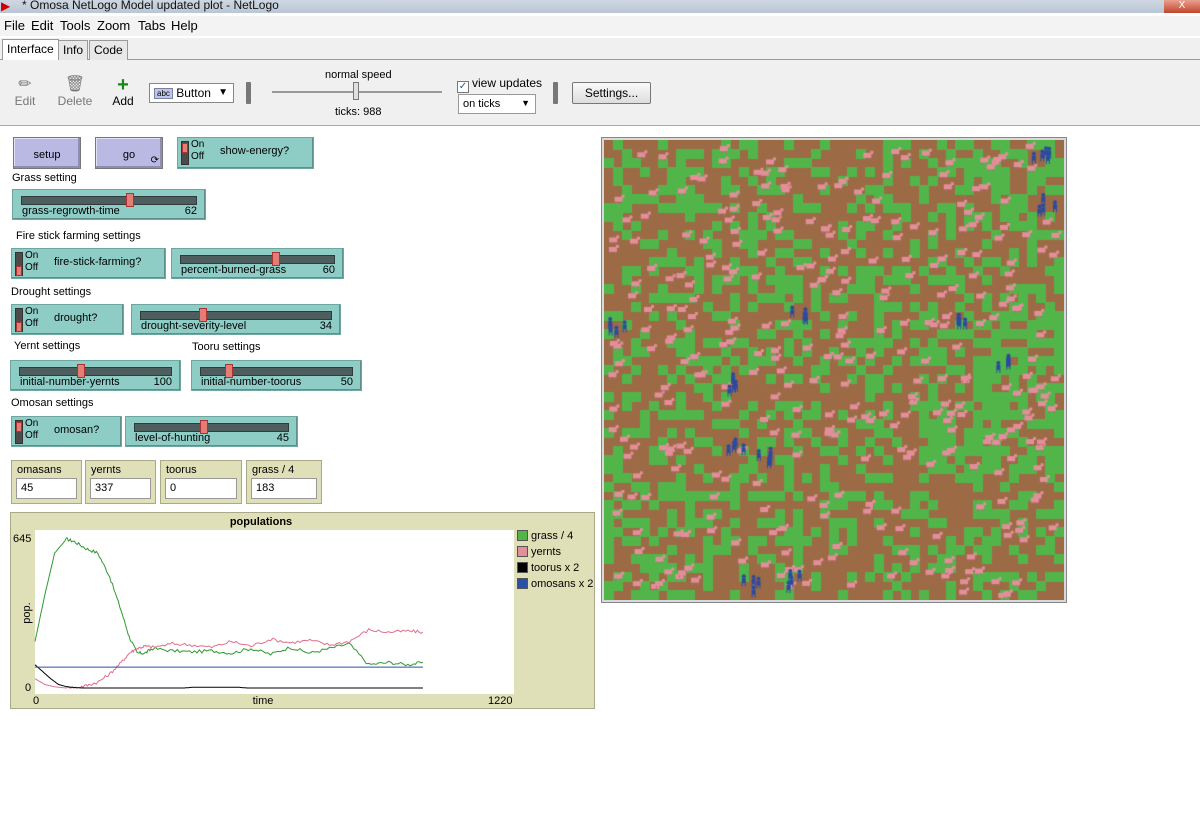  What do you see at coordinates (27, 612) in the screenshot?
I see `y-axis-label: pop.` at bounding box center [27, 612].